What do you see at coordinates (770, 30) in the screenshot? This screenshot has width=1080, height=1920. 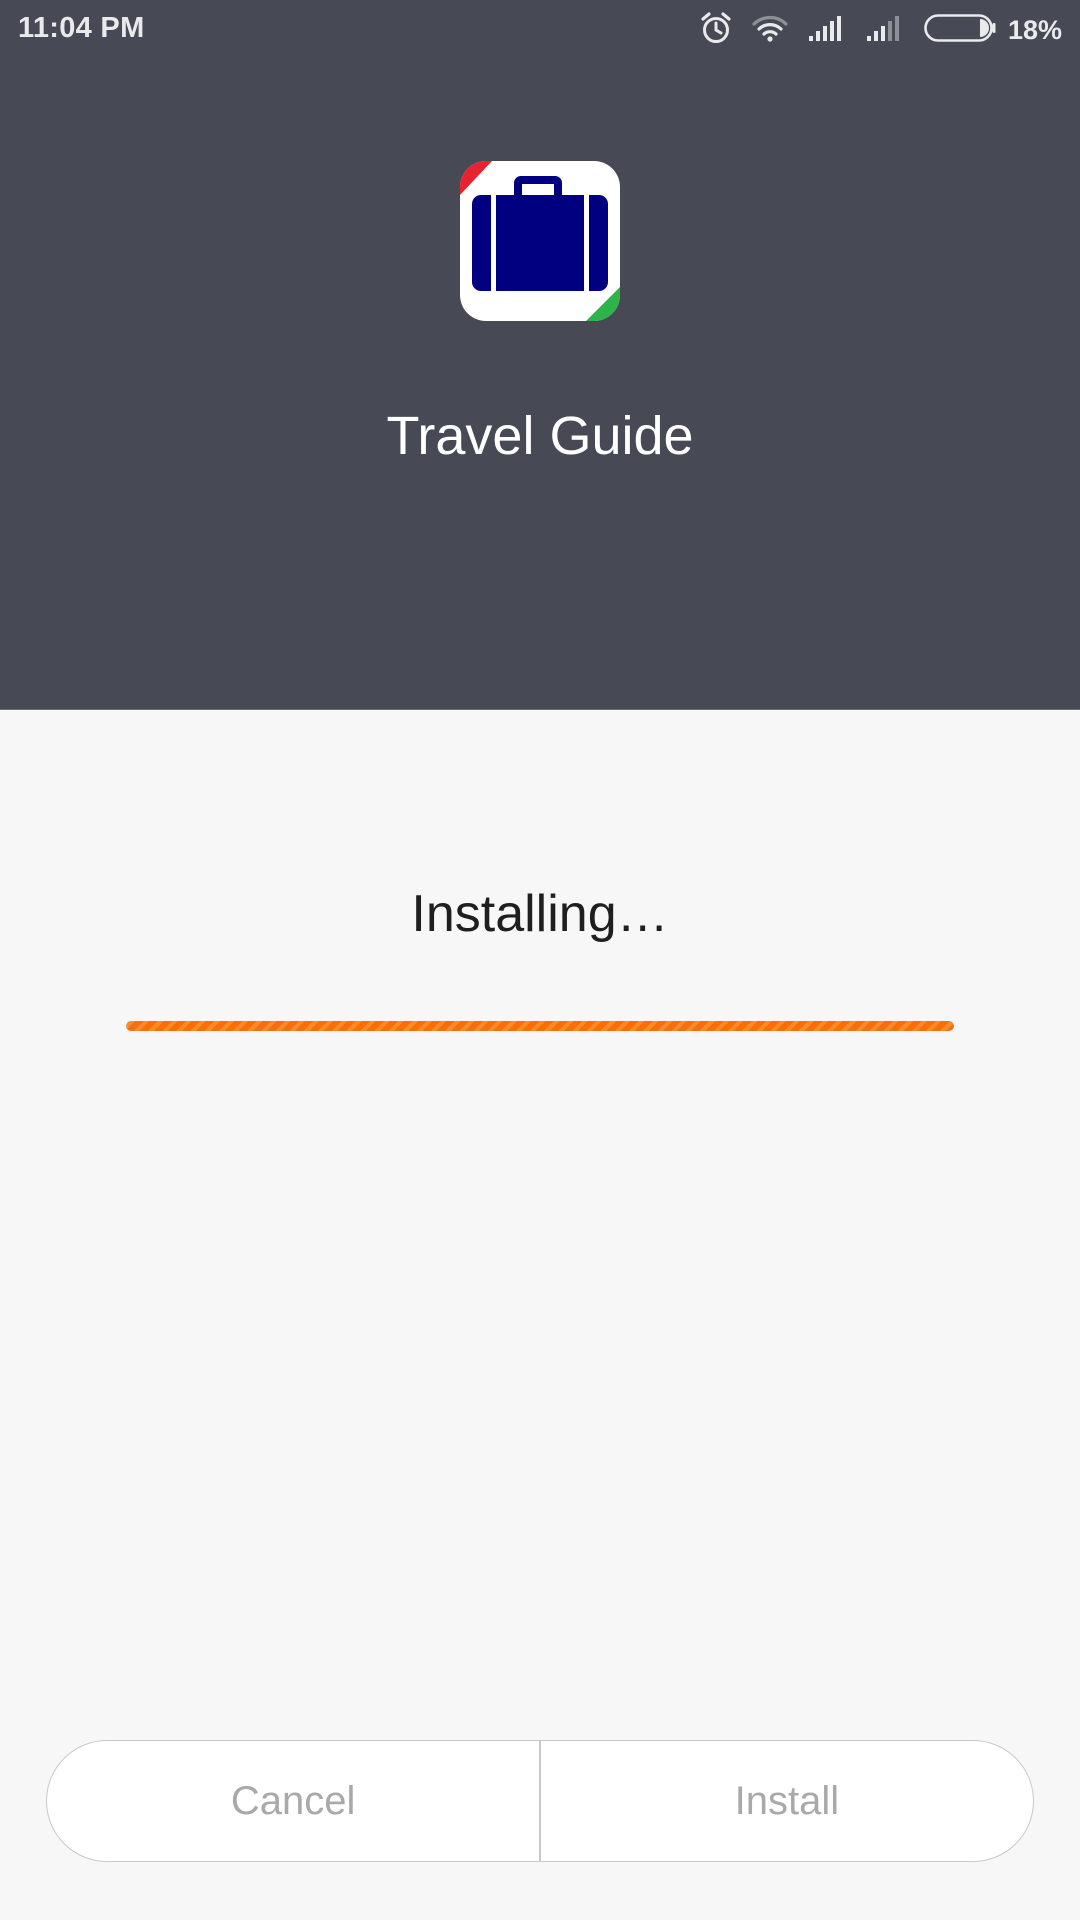 I see `wifi-icon` at bounding box center [770, 30].